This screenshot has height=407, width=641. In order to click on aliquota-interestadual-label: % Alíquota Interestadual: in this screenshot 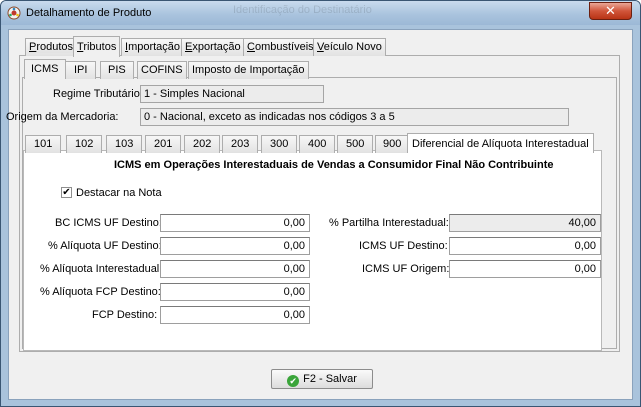, I will do `click(101, 269)`.